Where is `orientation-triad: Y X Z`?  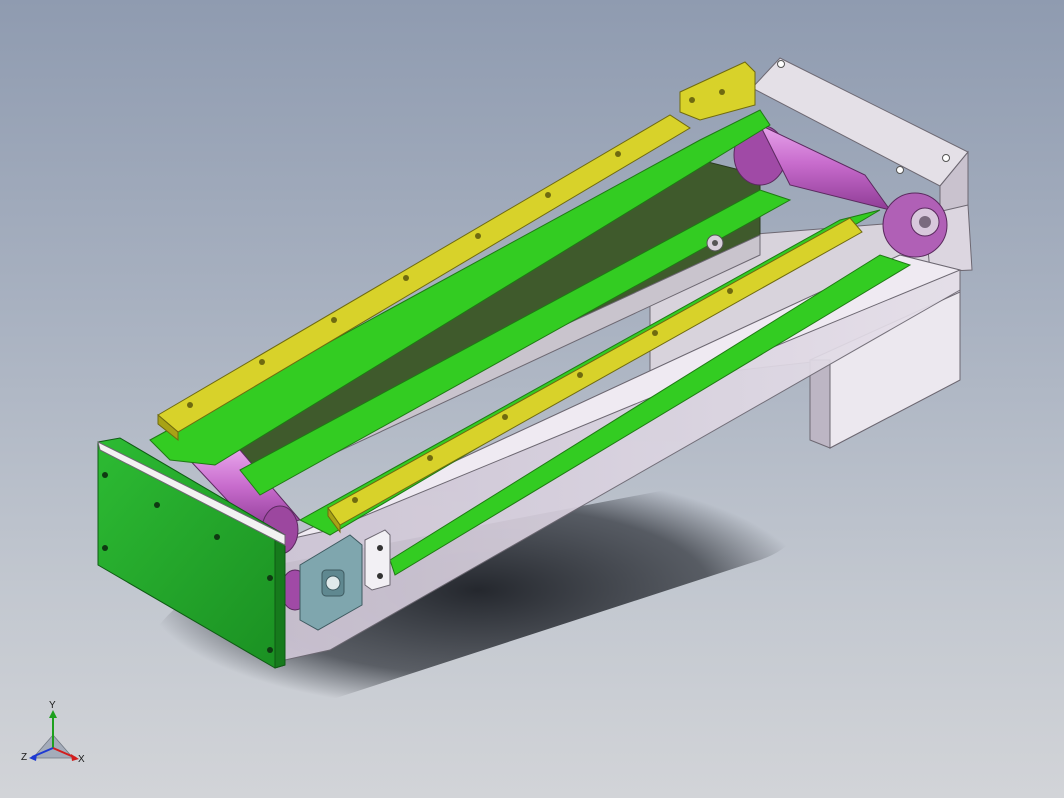 orientation-triad: Y X Z is located at coordinates (53, 740).